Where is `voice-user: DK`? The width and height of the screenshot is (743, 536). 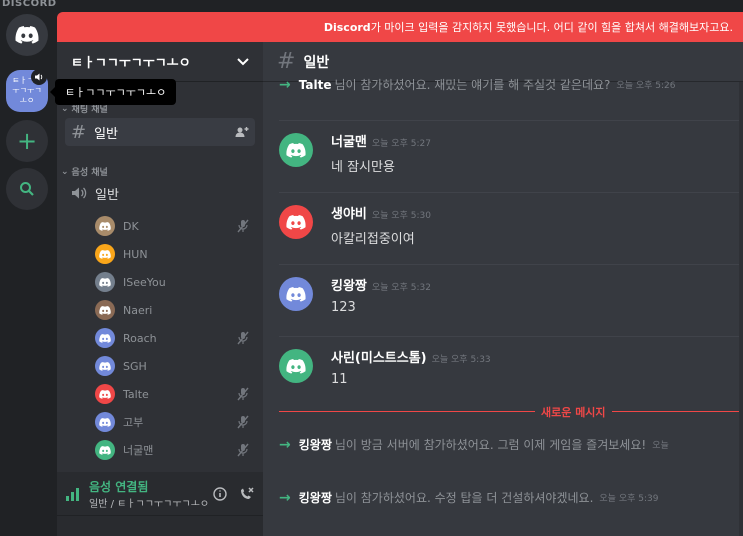 voice-user: DK is located at coordinates (175, 226).